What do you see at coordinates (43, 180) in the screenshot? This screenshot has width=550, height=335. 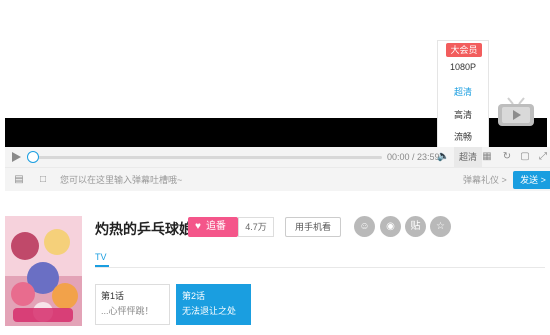 I see `danmu-style-icon: □` at bounding box center [43, 180].